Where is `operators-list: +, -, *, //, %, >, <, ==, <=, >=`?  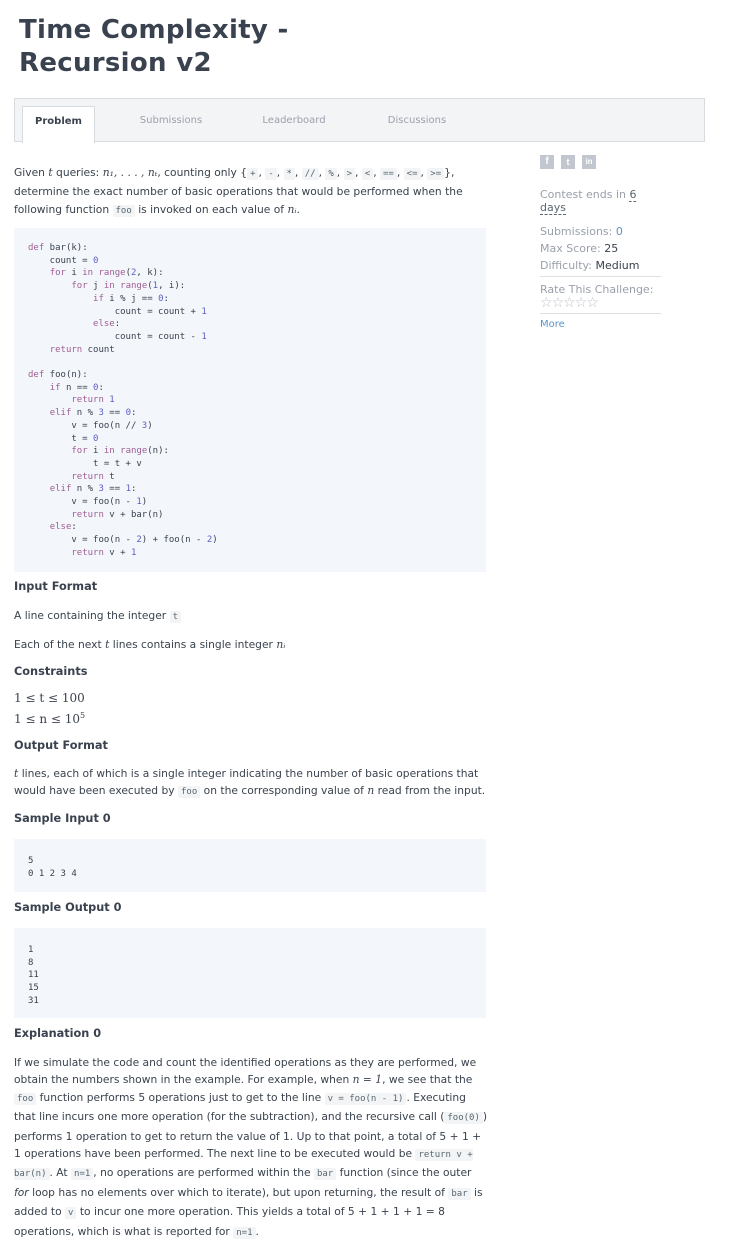
operators-list: +, -, *, //, %, >, <, ==, <=, >= is located at coordinates (346, 173).